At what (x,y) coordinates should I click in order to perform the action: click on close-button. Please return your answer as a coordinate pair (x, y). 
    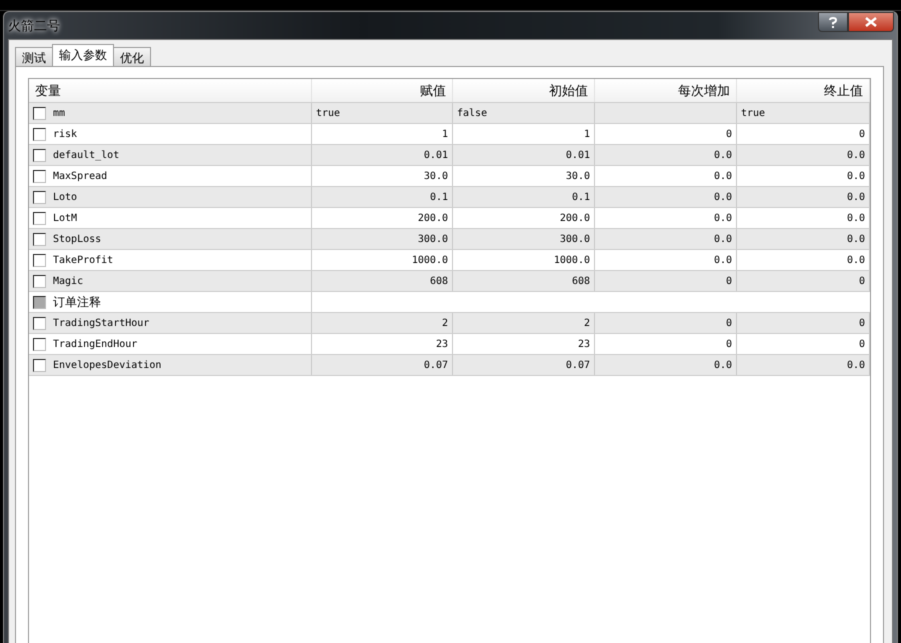
    Looking at the image, I should click on (871, 22).